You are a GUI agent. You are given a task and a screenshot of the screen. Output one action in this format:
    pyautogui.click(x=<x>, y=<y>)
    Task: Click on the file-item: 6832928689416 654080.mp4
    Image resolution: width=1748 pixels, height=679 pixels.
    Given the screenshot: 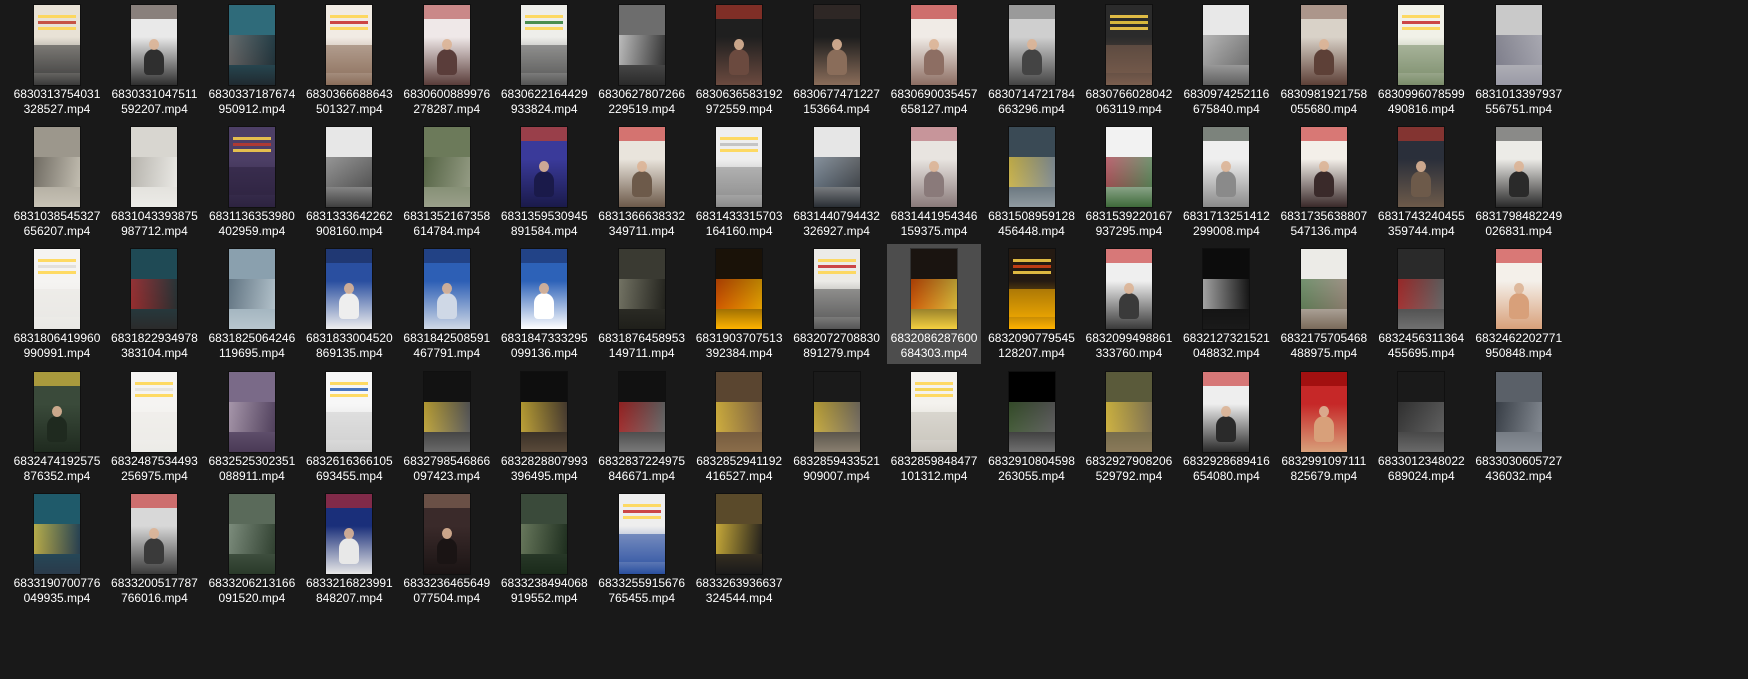 What is the action you would take?
    pyautogui.click(x=1226, y=427)
    